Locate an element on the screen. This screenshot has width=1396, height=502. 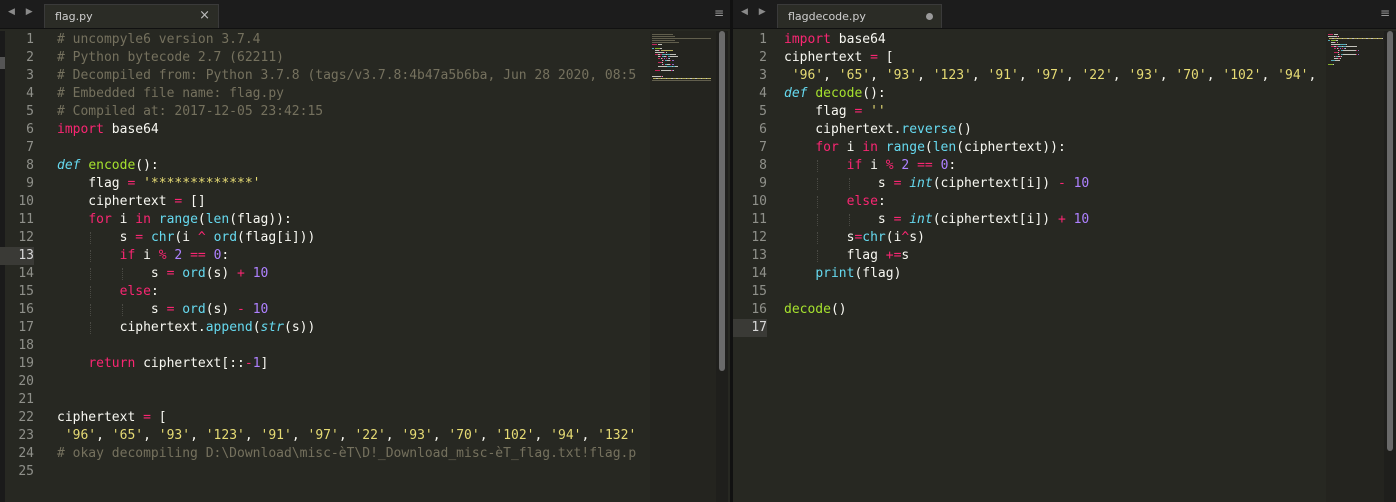
code-token: flag is located at coordinates (835, 255).